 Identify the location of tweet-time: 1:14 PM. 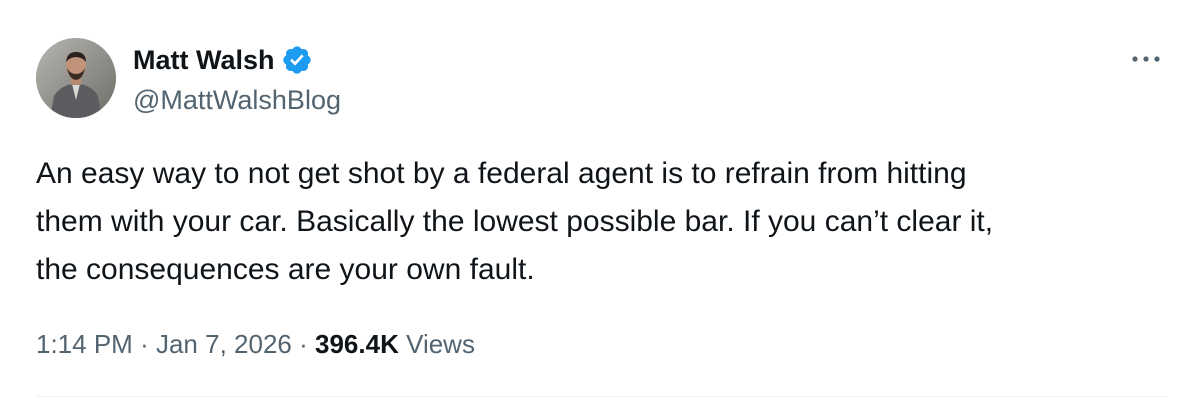
(84, 344).